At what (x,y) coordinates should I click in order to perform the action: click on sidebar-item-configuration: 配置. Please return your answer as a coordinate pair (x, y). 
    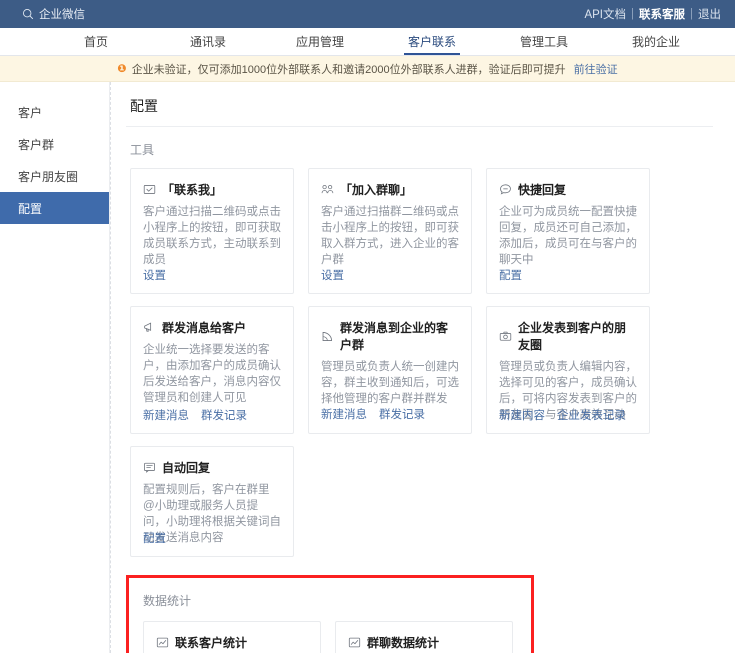
    Looking at the image, I should click on (54, 208).